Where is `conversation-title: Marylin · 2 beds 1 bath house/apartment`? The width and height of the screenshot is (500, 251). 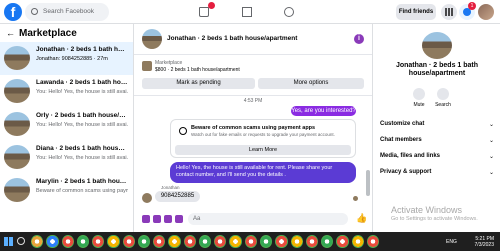
conversation-title: Marylin · 2 beds 1 bath house/apartment is located at coordinates (82, 181).